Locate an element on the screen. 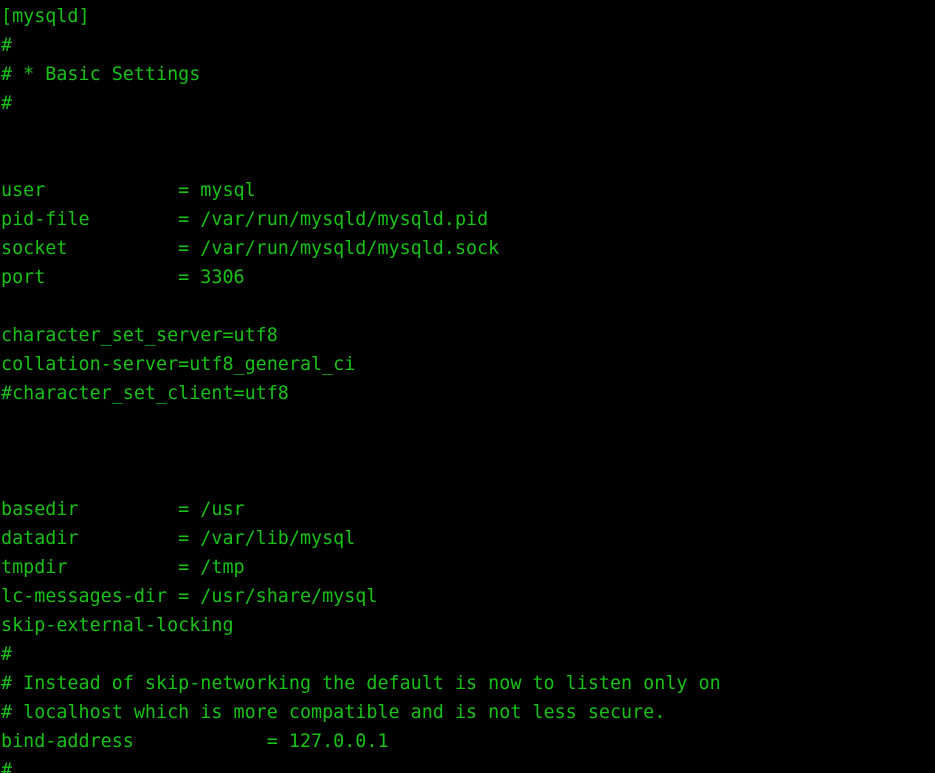  terminal-line-10: port = 3306 is located at coordinates (123, 277).